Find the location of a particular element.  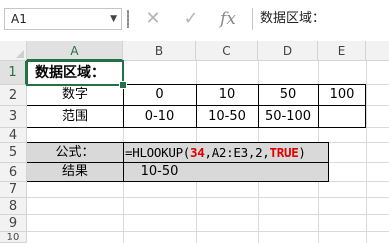

column-header-c: C is located at coordinates (227, 51).